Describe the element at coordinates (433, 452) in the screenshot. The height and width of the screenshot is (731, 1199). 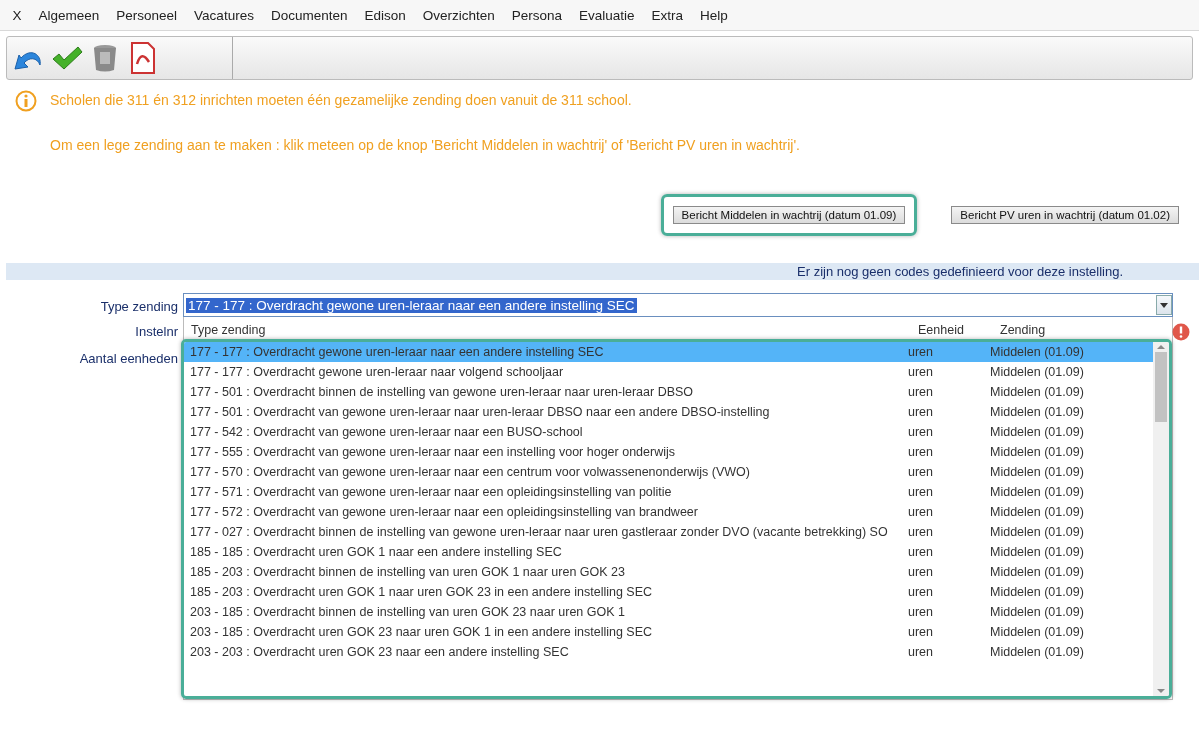
I see `table-cell-text: 177 - 555 : Overdracht van gewone uren-leraar naar een instelling voor hoger onderwijs` at that location.